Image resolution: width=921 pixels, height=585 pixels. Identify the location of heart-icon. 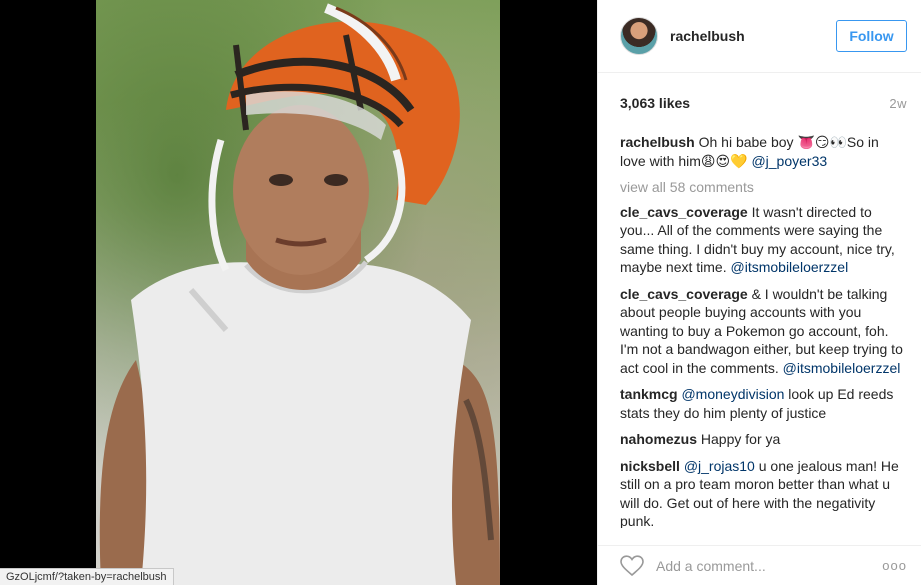
(632, 565).